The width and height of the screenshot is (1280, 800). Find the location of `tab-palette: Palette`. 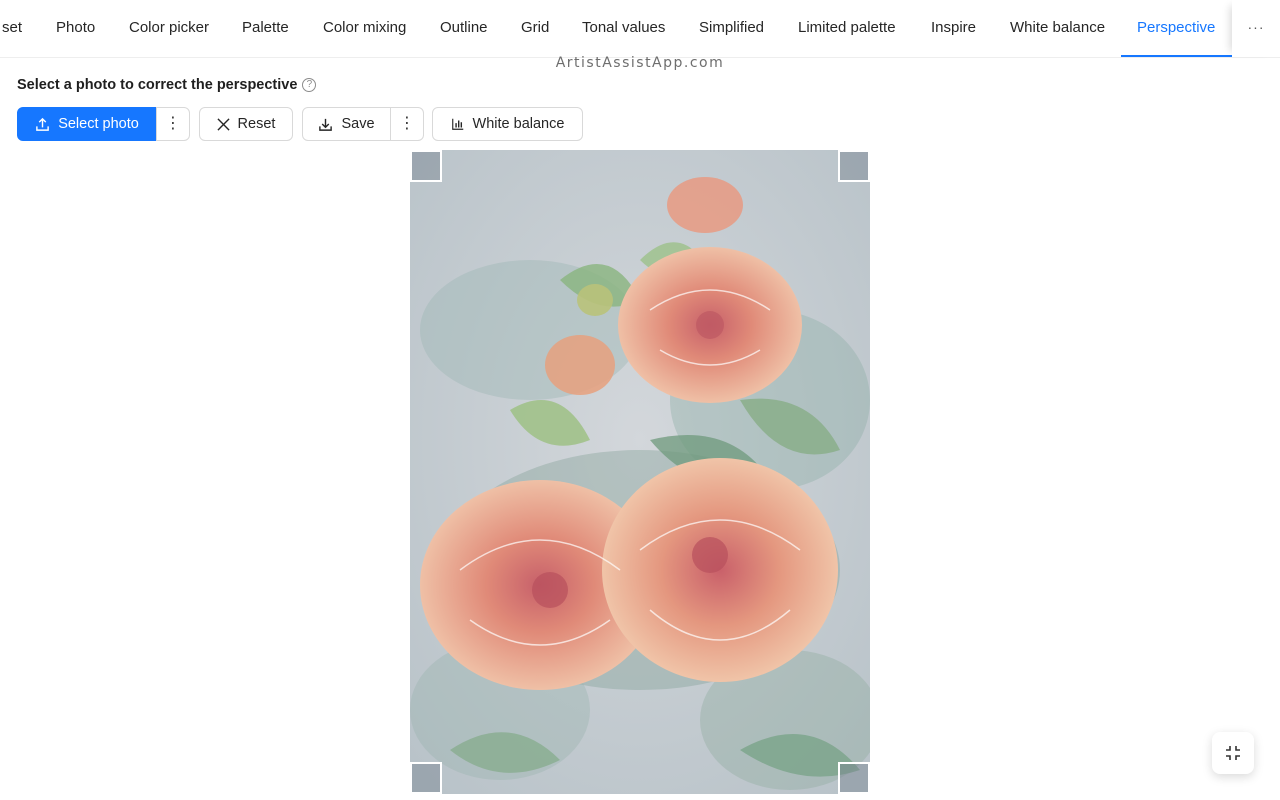

tab-palette: Palette is located at coordinates (265, 28).